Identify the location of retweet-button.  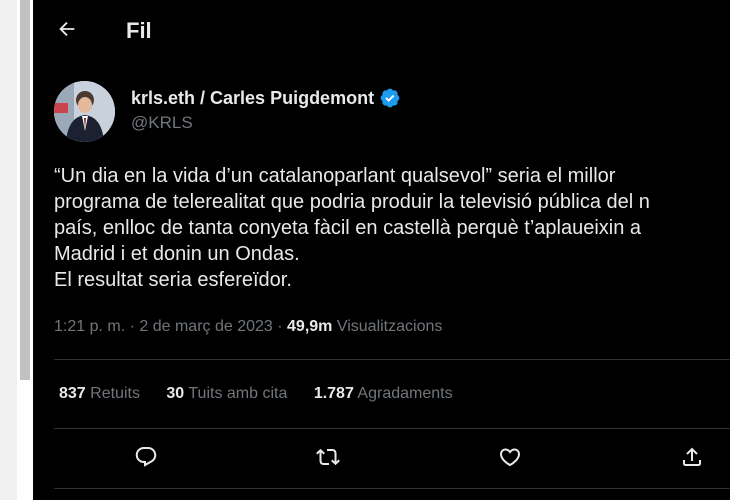
(328, 459).